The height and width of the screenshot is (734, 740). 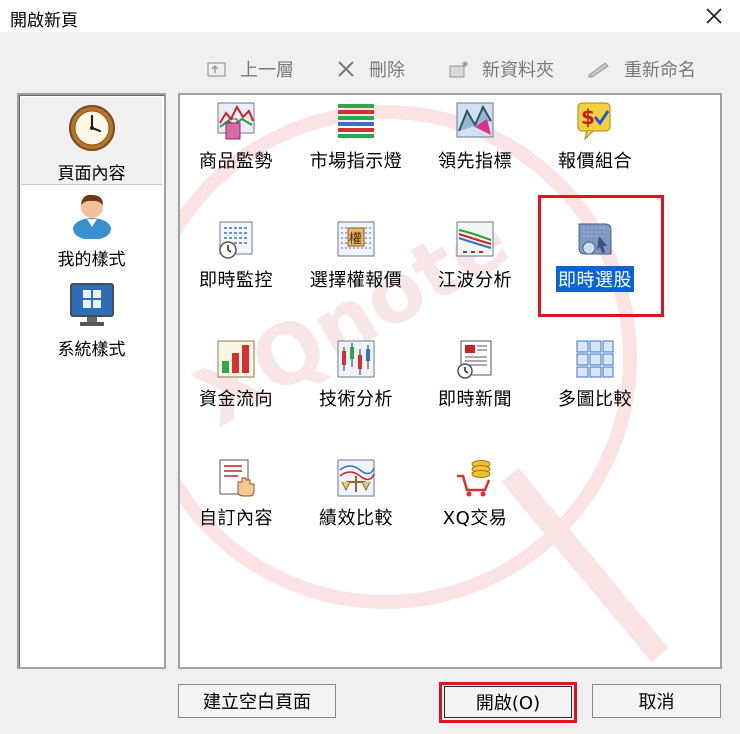 I want to click on svg-text: 權, so click(x=355, y=239).